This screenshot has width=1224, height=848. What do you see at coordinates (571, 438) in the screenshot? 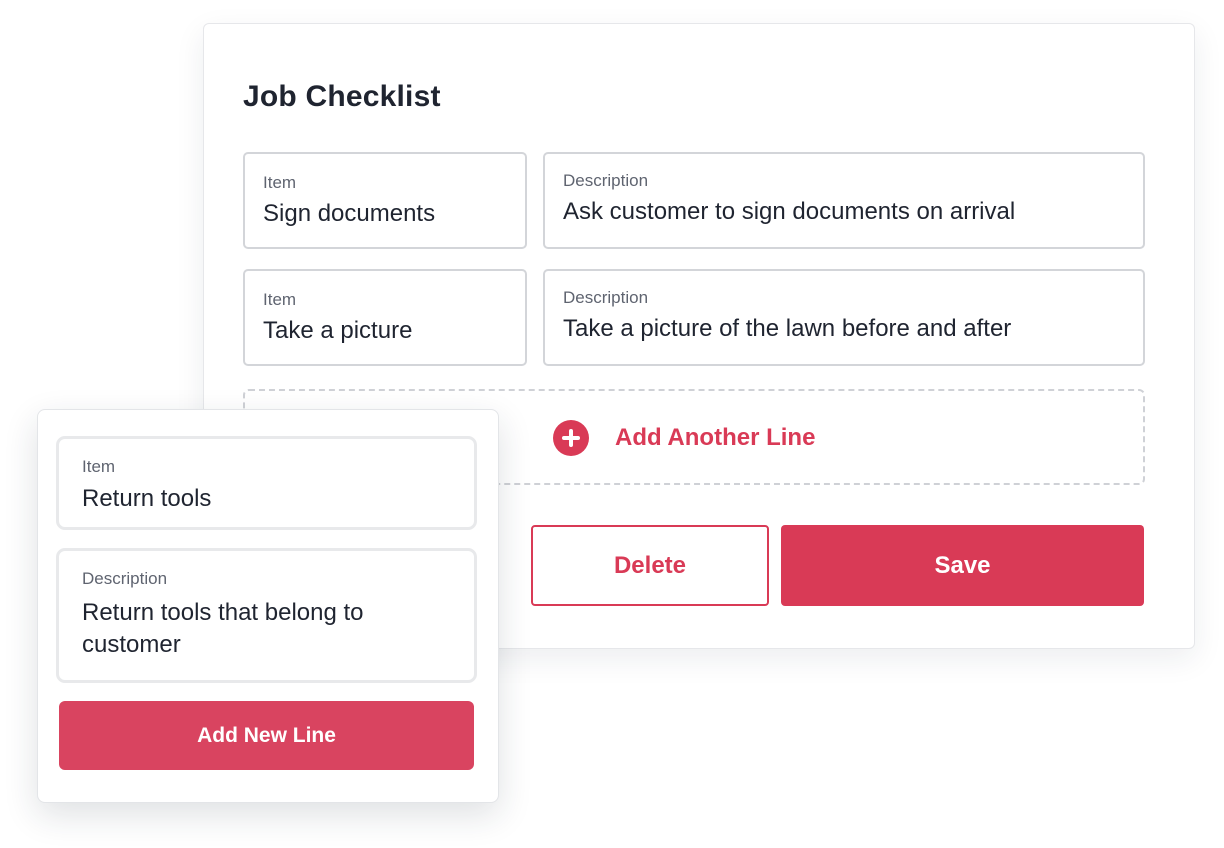
I see `plus-circle-icon` at bounding box center [571, 438].